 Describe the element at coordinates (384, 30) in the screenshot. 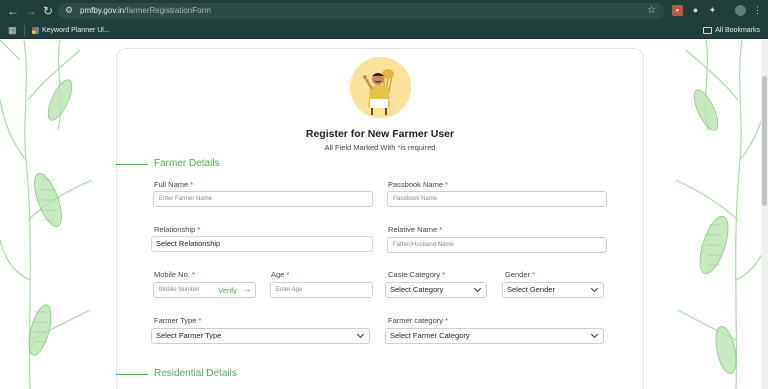

I see `bookmarks-bar: ▦ Keyword Planner Ul... All Bookmarks` at that location.